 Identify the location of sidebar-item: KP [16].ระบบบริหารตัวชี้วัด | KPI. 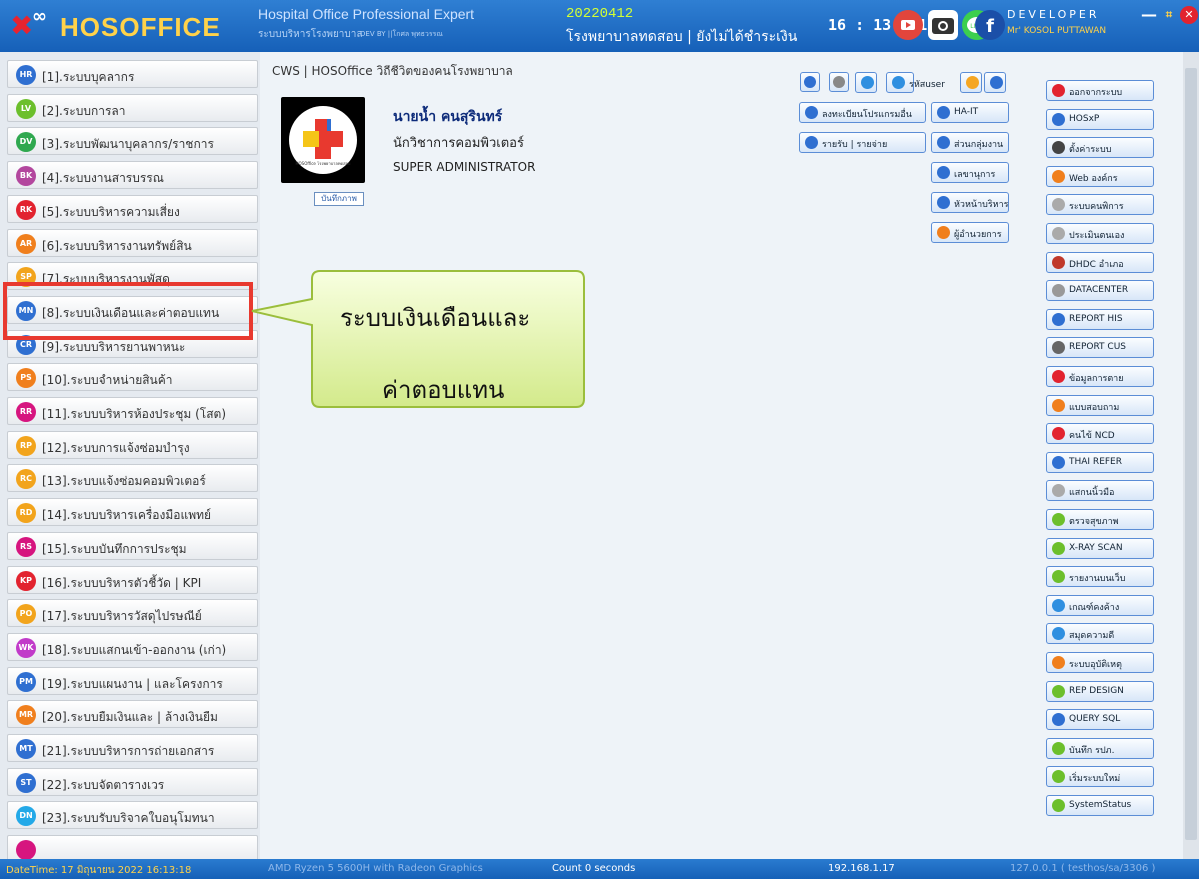
(132, 579).